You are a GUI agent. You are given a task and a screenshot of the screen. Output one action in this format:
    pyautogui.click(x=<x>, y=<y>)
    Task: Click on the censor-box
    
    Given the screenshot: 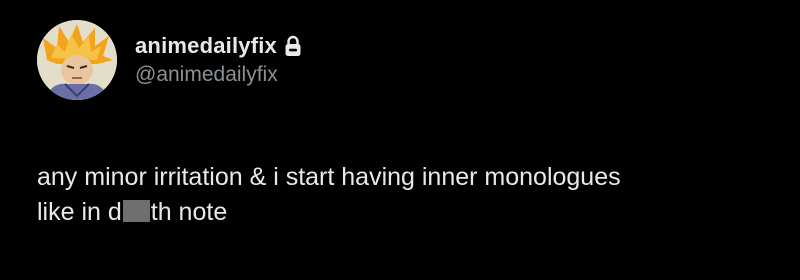 What is the action you would take?
    pyautogui.click(x=136, y=211)
    